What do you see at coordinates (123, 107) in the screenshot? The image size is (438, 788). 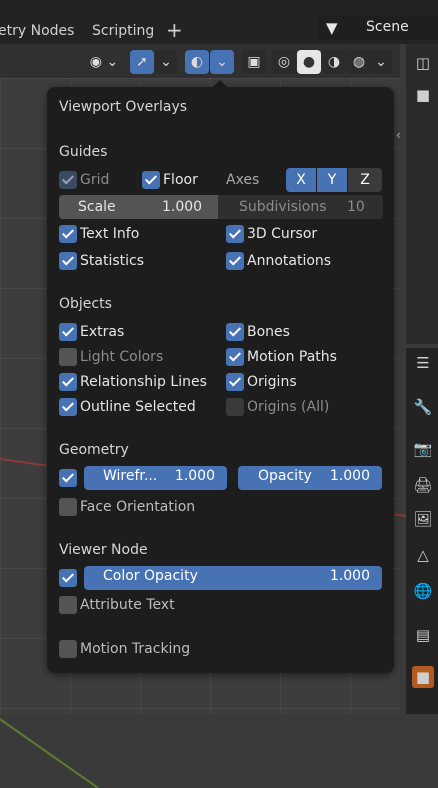 I see `popover-title: Viewport Overlays` at bounding box center [123, 107].